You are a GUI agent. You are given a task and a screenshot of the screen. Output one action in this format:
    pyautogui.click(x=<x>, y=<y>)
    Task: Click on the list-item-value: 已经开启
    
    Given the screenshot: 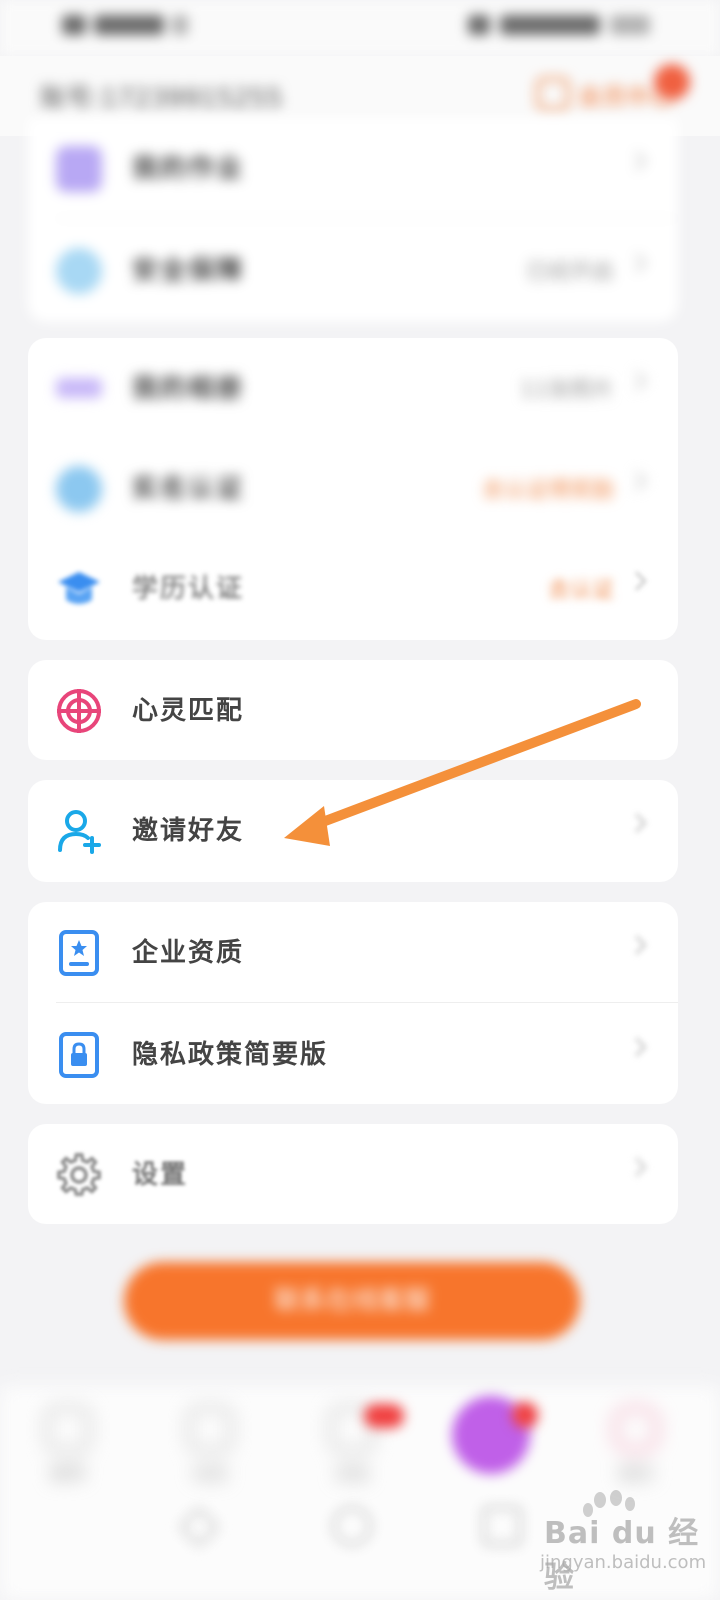 What is the action you would take?
    pyautogui.click(x=569, y=272)
    